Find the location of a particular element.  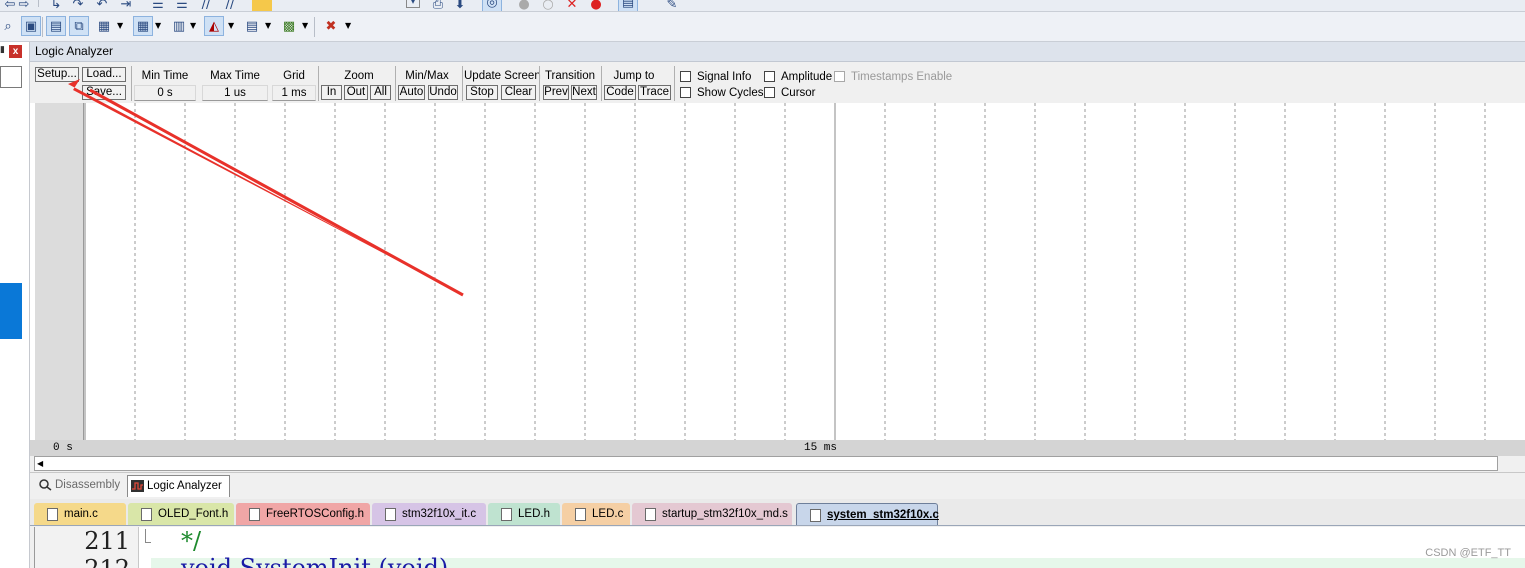

step-over-icon: ↷ is located at coordinates (78, 5).